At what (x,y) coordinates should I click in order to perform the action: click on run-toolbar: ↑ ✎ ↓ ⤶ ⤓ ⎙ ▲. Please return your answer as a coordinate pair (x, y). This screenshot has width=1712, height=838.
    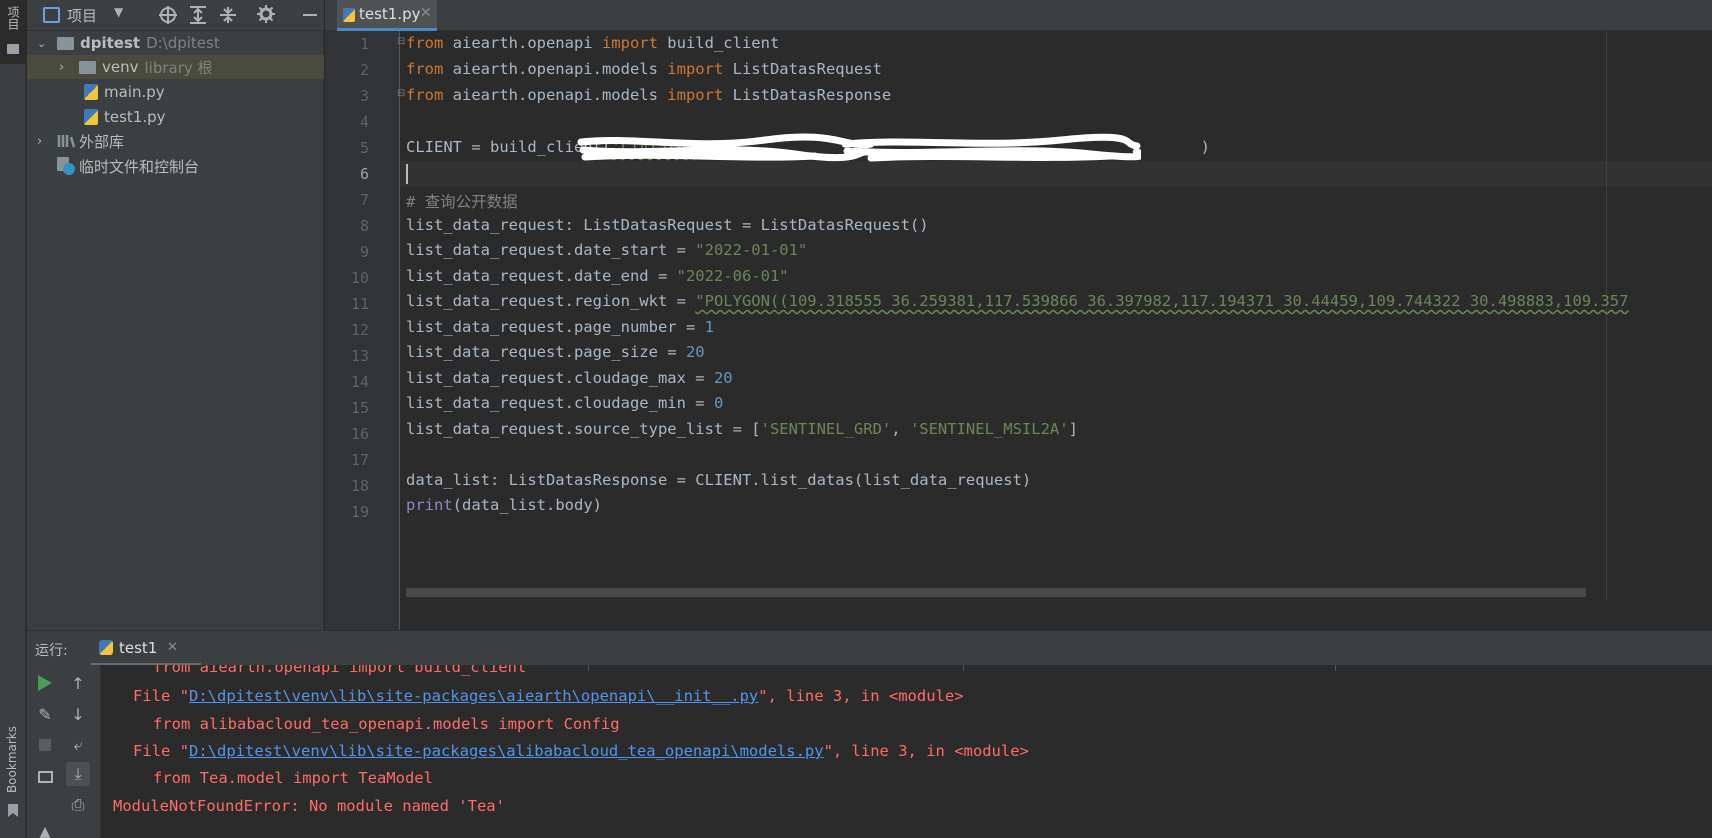
    Looking at the image, I should click on (64, 751).